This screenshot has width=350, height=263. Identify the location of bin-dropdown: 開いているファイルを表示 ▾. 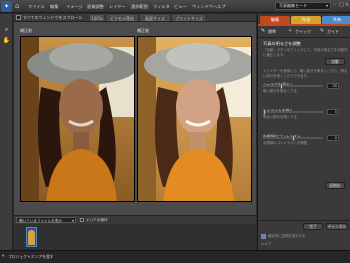
(46, 220).